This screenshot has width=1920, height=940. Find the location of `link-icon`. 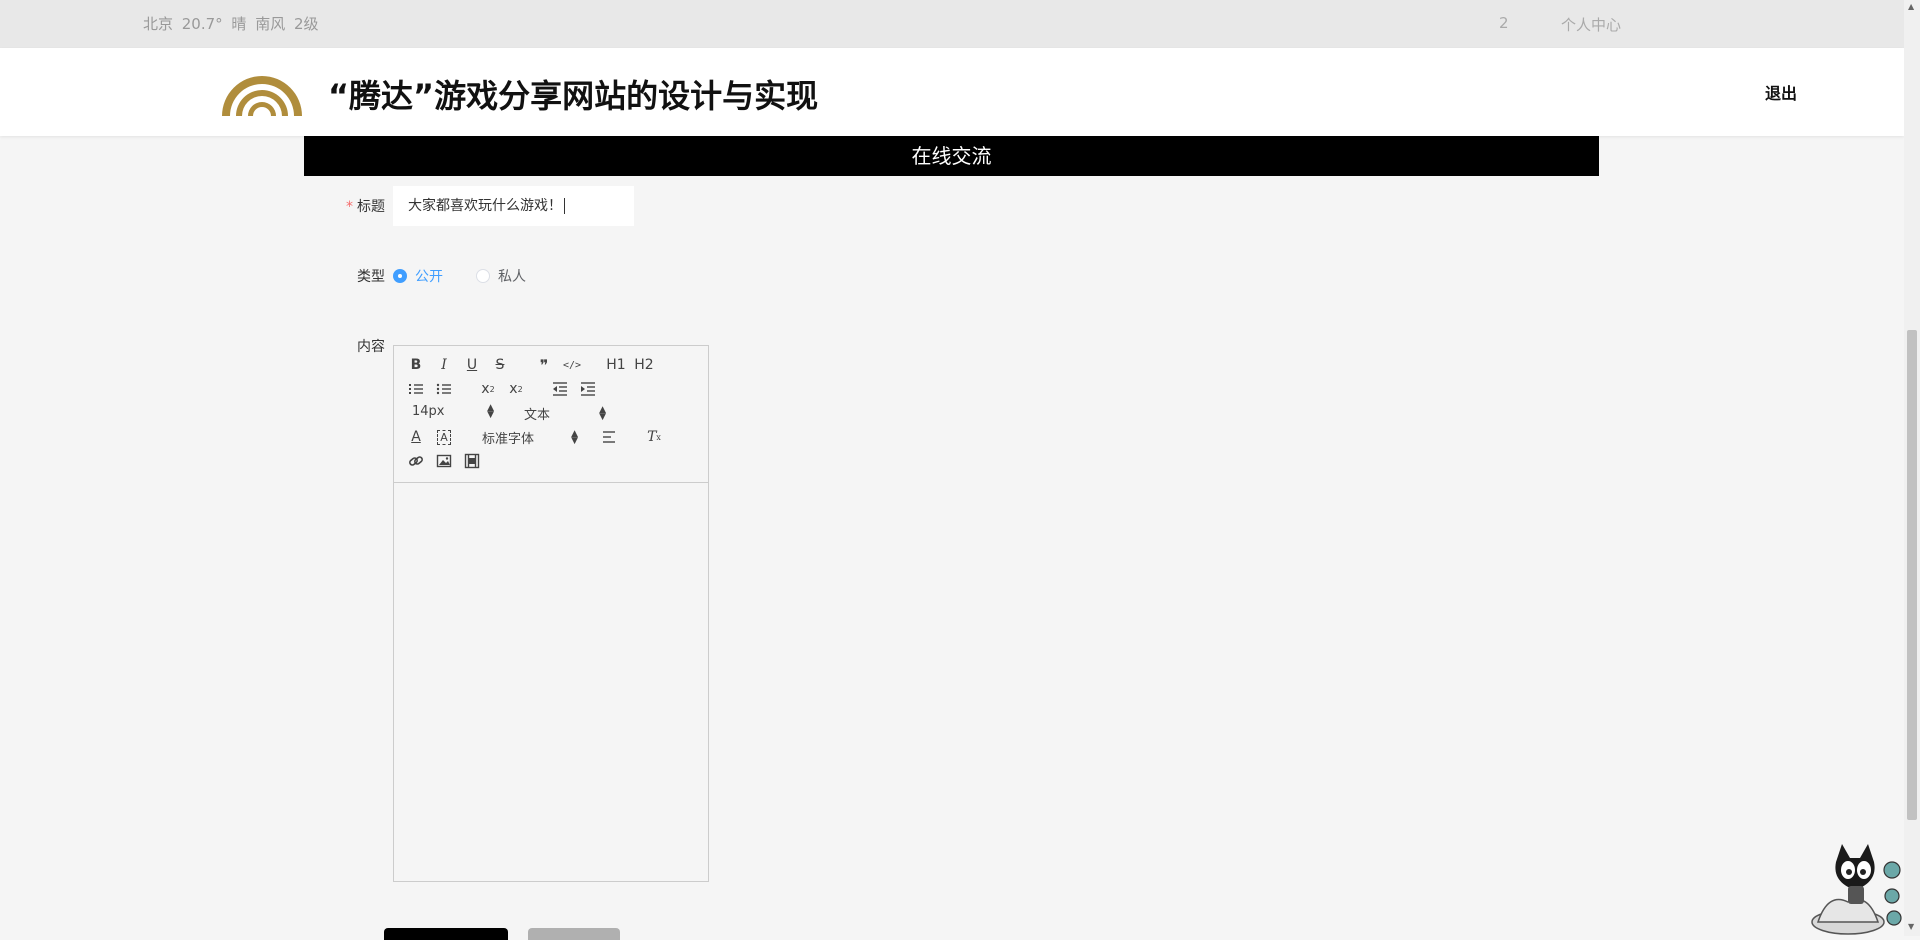

link-icon is located at coordinates (416, 461).